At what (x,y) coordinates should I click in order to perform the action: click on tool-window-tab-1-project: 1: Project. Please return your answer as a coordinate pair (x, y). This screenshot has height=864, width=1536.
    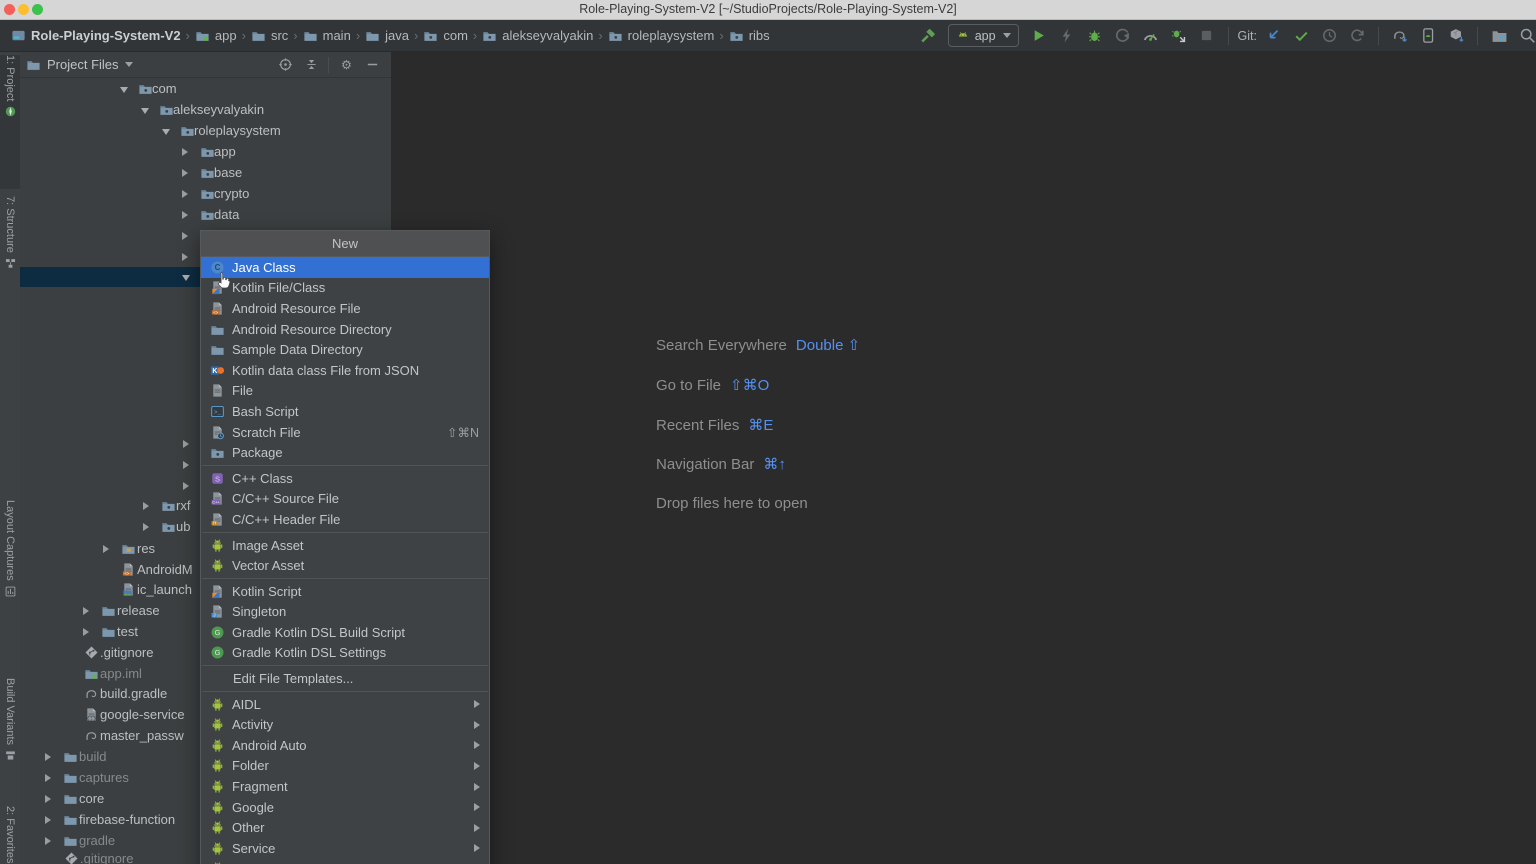
    Looking at the image, I should click on (10, 122).